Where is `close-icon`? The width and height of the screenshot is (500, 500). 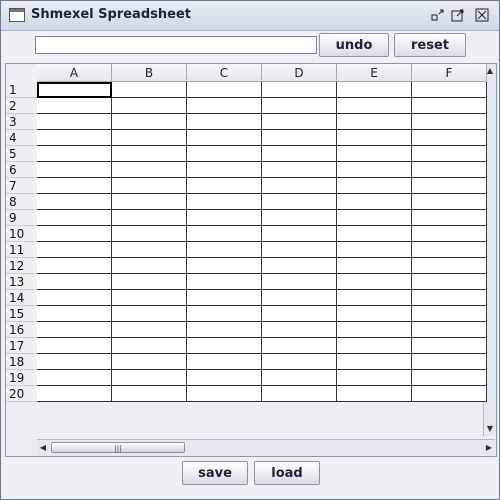
close-icon is located at coordinates (482, 15).